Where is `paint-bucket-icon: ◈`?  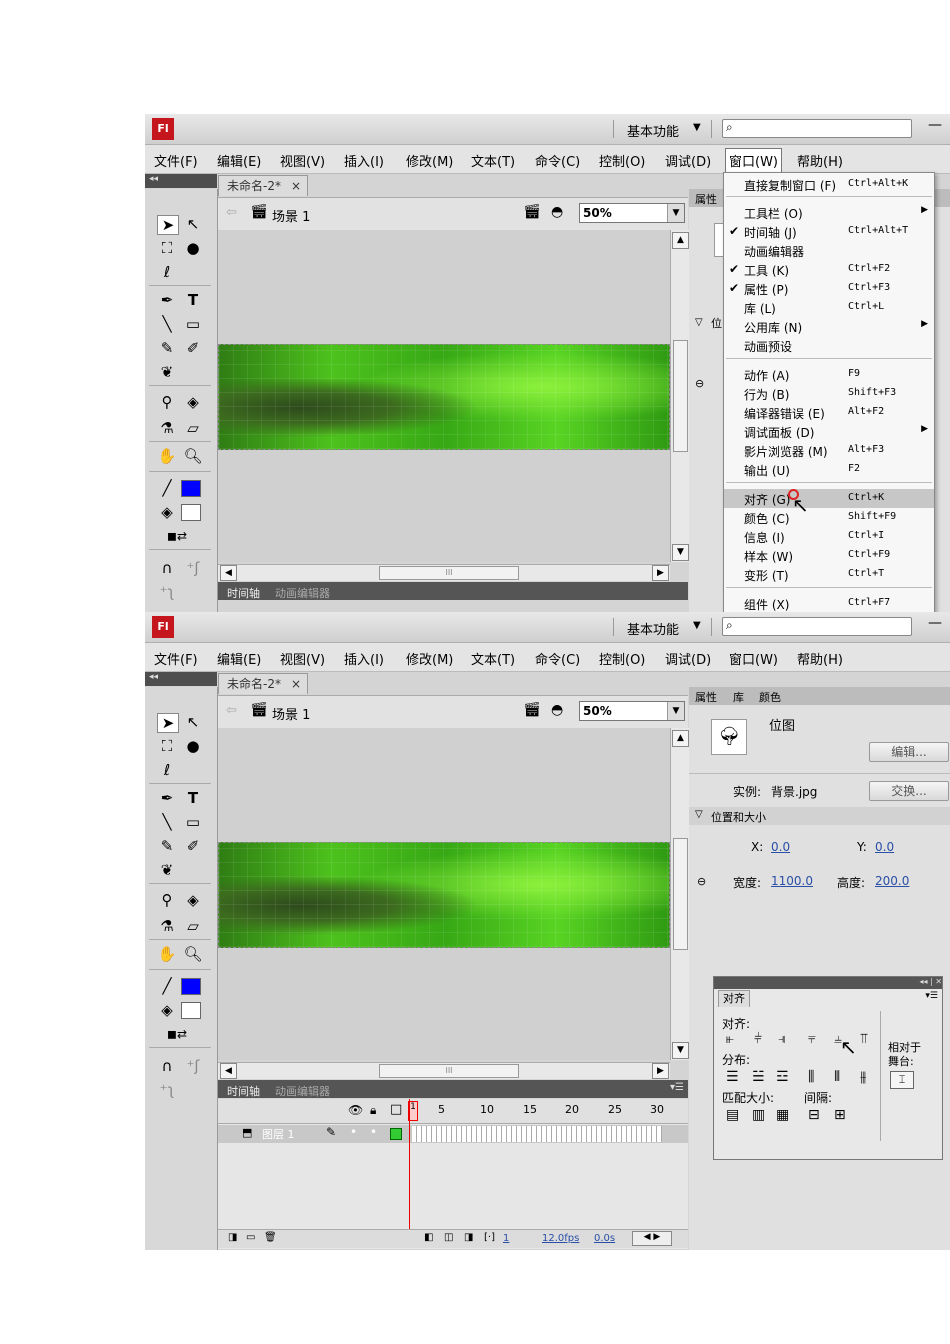
paint-bucket-icon: ◈ is located at coordinates (193, 900).